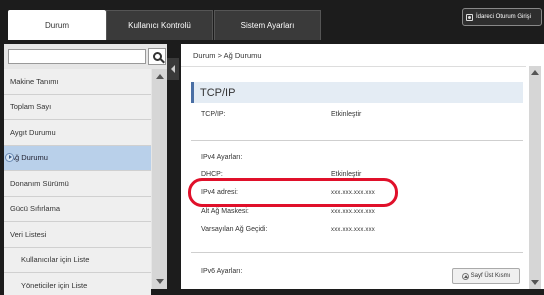 The width and height of the screenshot is (544, 295). I want to click on sidebar-scrollbar, so click(159, 179).